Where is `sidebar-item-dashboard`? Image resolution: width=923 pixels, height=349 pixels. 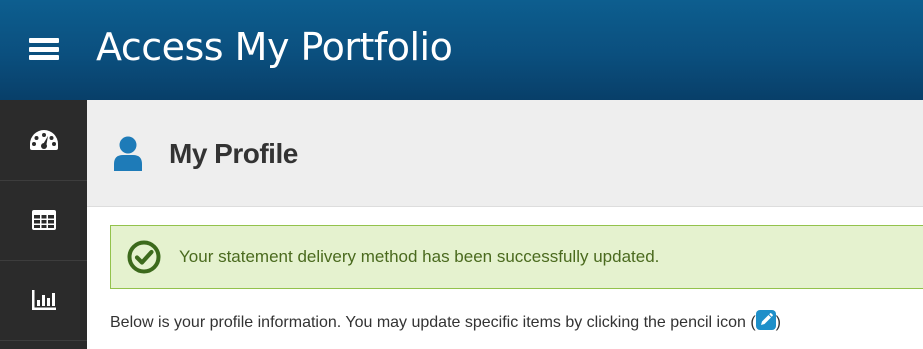
sidebar-item-dashboard is located at coordinates (43, 140).